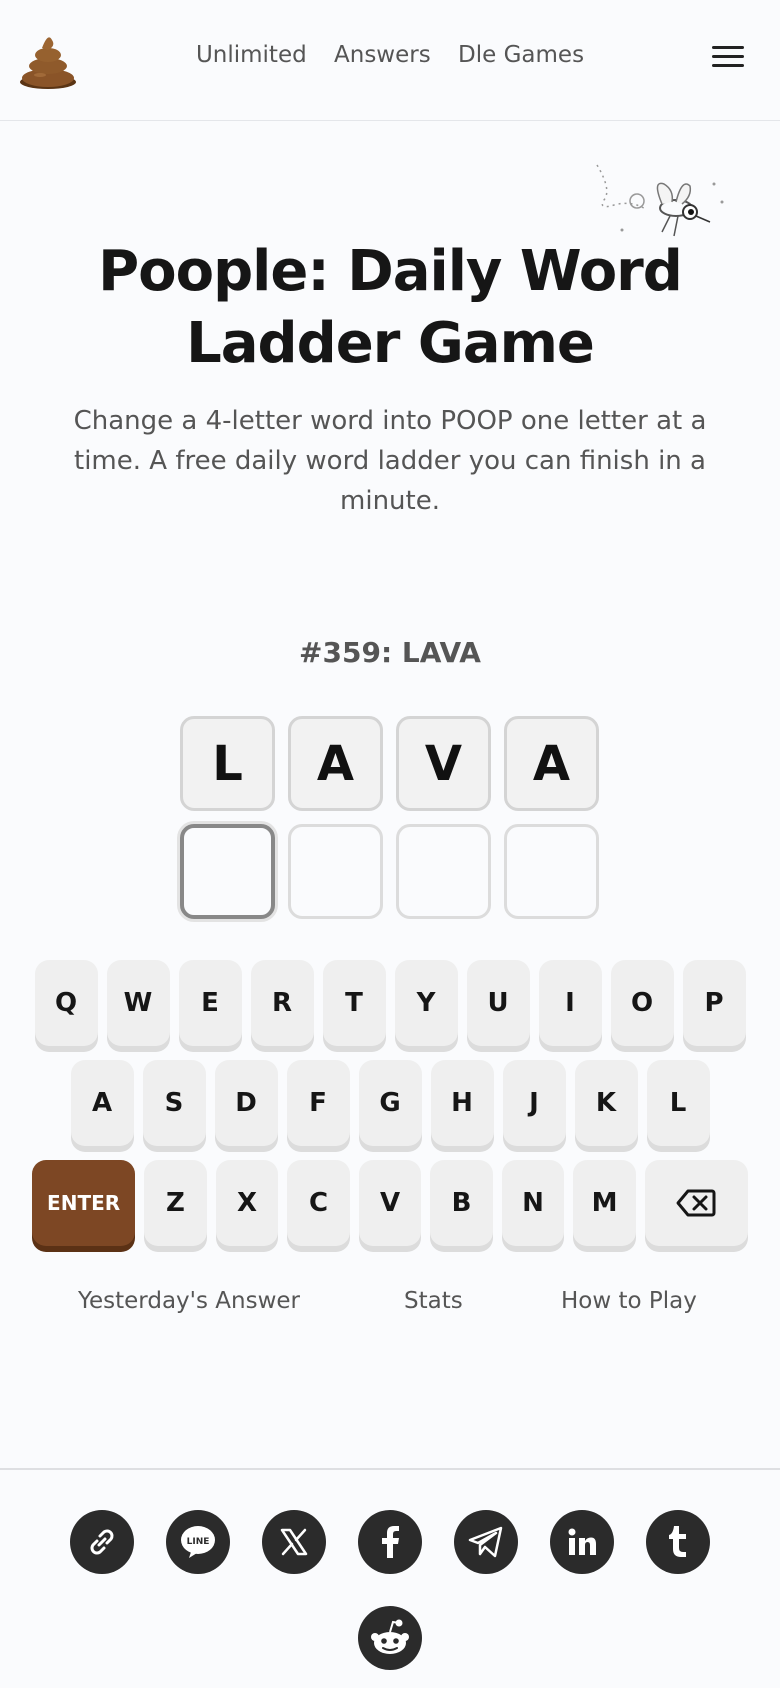  I want to click on share-link-button, so click(102, 1542).